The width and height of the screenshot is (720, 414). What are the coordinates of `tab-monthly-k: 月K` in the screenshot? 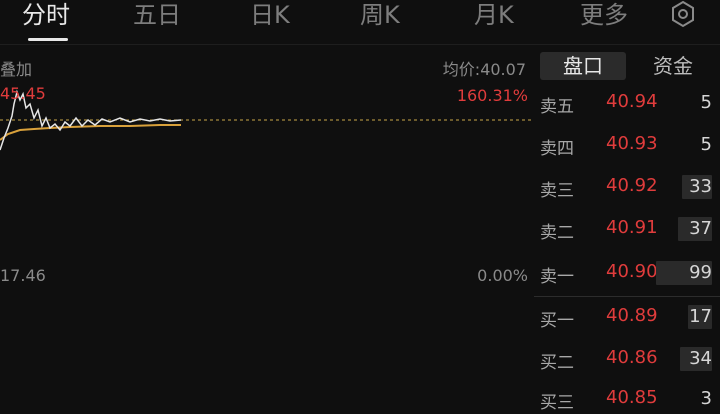 It's located at (494, 18).